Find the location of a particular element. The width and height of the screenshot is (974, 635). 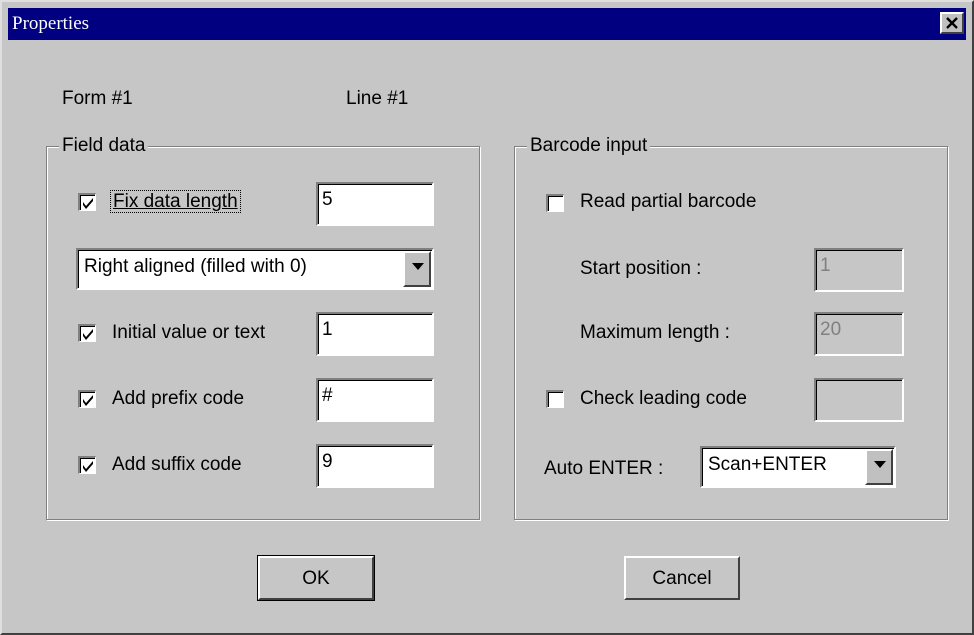

cancel-button: Cancel is located at coordinates (682, 578).